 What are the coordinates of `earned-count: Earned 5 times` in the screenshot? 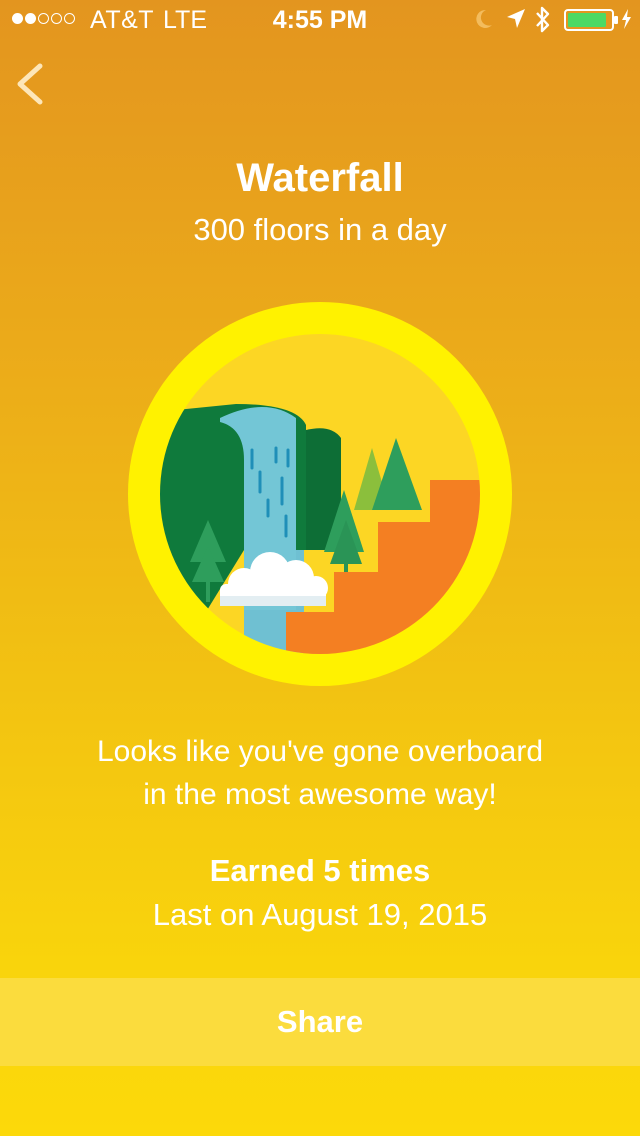 It's located at (320, 870).